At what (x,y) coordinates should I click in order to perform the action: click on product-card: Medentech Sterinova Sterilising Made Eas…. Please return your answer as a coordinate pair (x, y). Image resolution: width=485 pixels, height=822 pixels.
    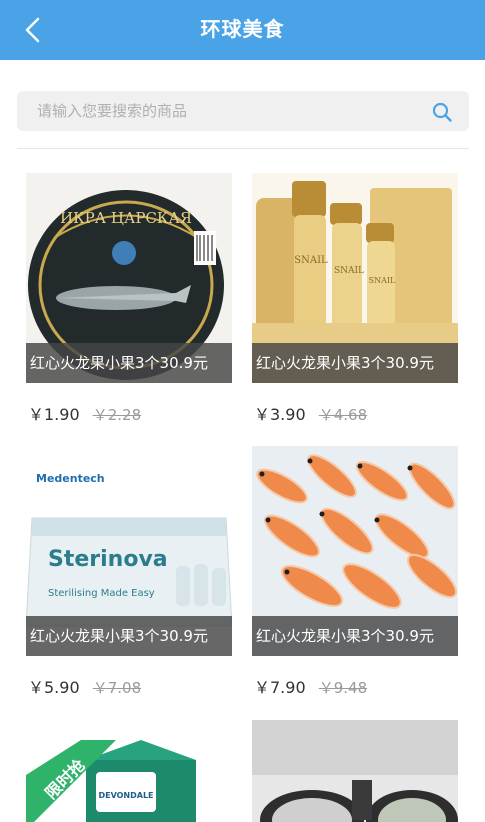
    Looking at the image, I should click on (129, 571).